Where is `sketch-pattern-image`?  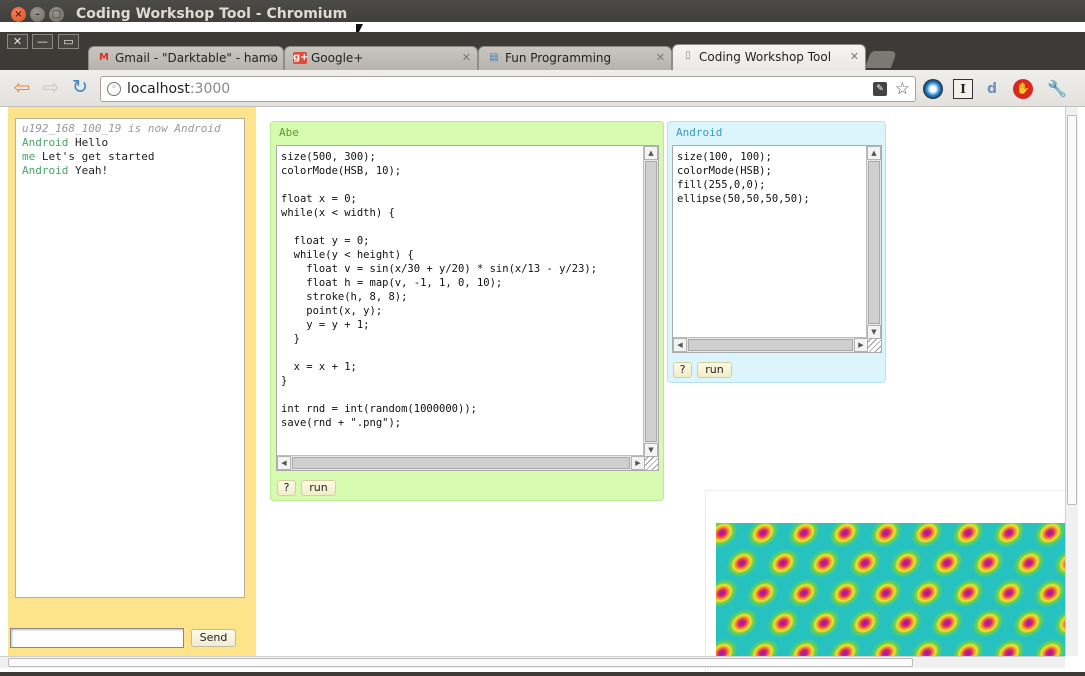 sketch-pattern-image is located at coordinates (890, 593).